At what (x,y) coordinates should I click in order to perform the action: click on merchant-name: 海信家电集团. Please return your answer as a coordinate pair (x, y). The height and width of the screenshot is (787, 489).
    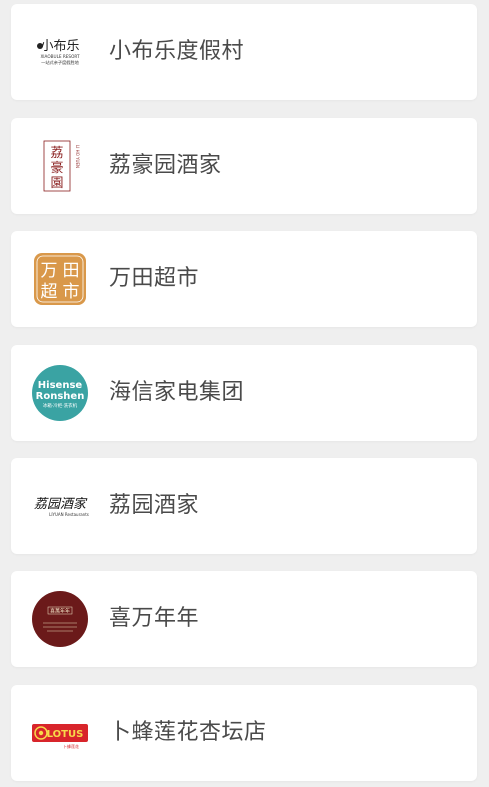
    Looking at the image, I should click on (177, 392).